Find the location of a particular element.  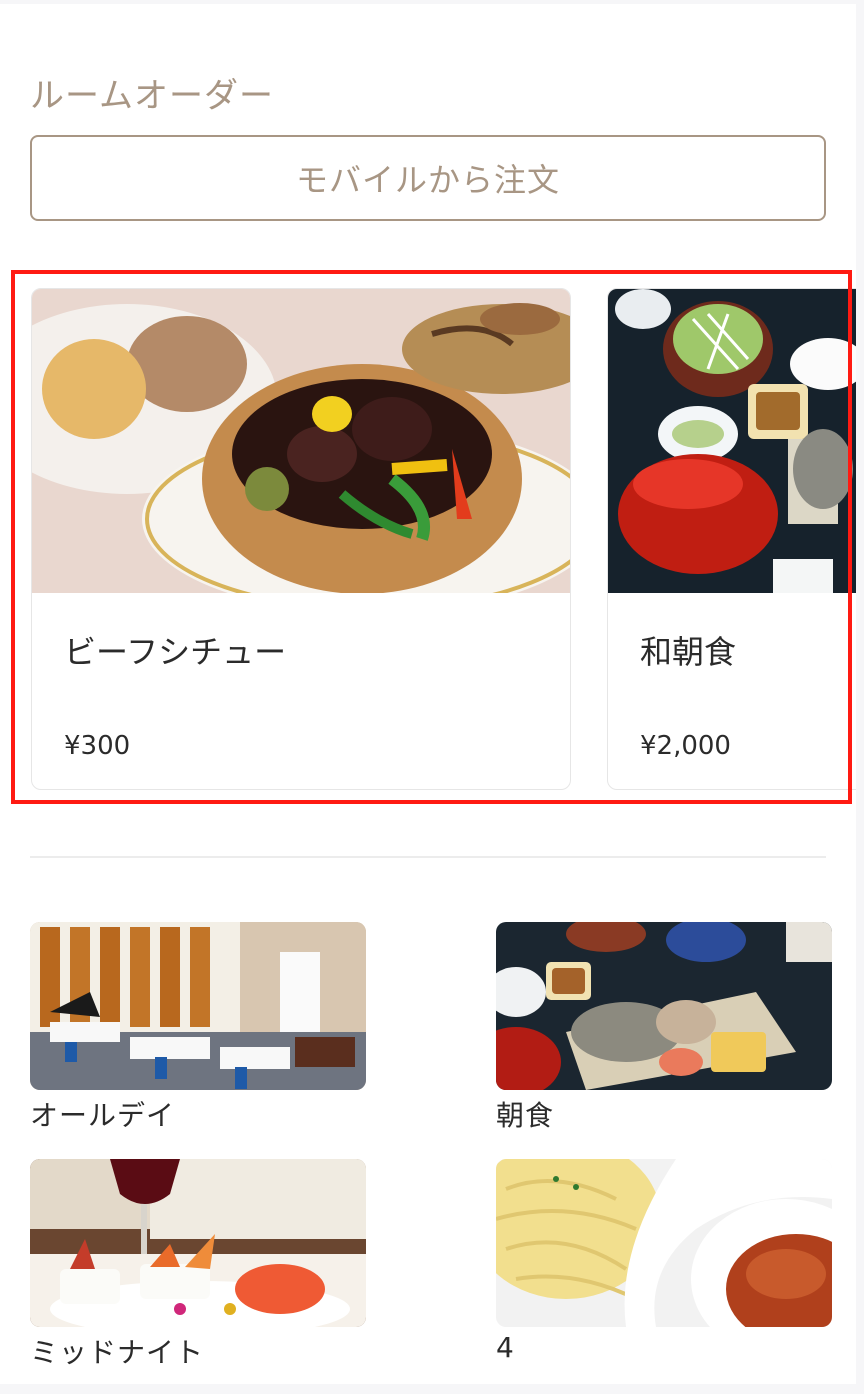

wine-appetizer-photo is located at coordinates (198, 1243).